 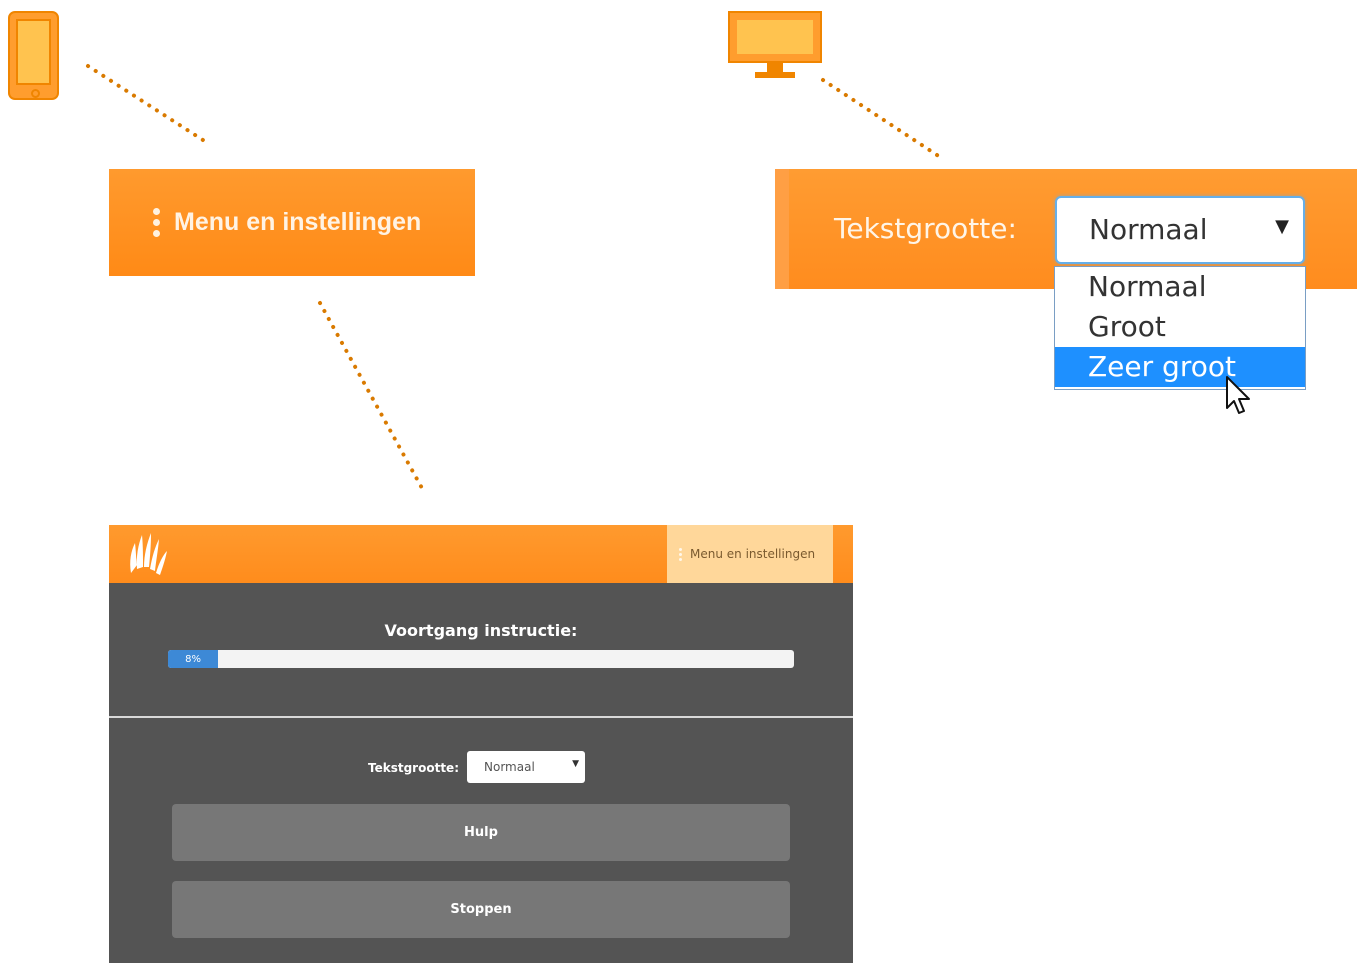 I want to click on section-divider, so click(x=481, y=717).